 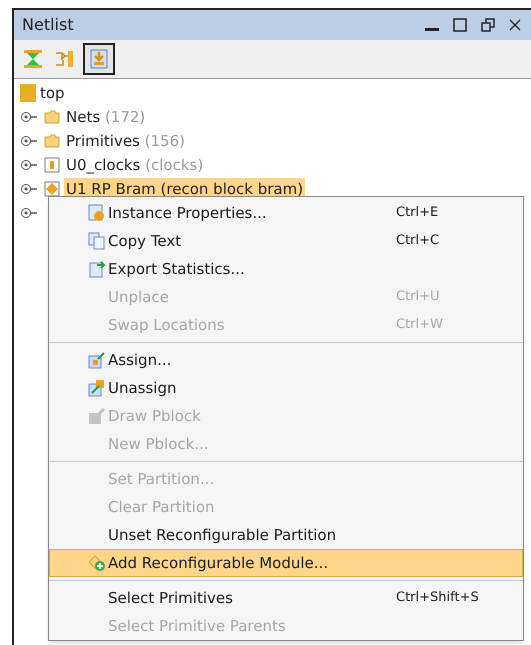 What do you see at coordinates (48, 25) in the screenshot?
I see `window-title: Netlist` at bounding box center [48, 25].